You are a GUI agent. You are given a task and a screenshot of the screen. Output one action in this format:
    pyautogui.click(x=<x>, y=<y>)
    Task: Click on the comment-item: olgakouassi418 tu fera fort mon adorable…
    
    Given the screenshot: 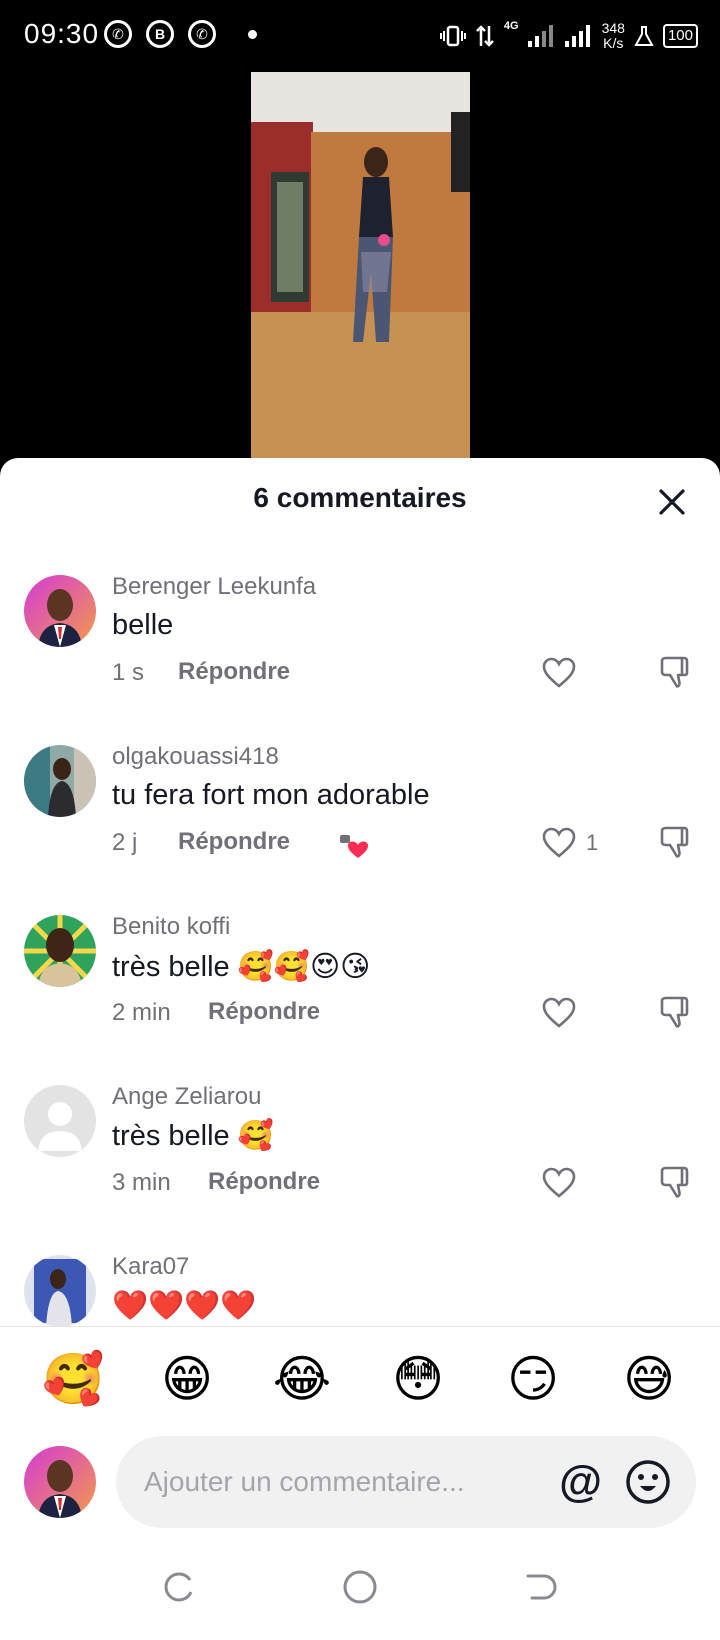 What is the action you would take?
    pyautogui.click(x=360, y=829)
    